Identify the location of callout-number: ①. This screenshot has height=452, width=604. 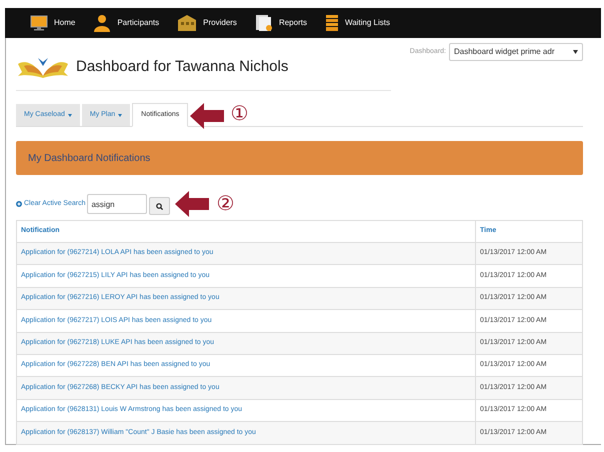
(239, 114).